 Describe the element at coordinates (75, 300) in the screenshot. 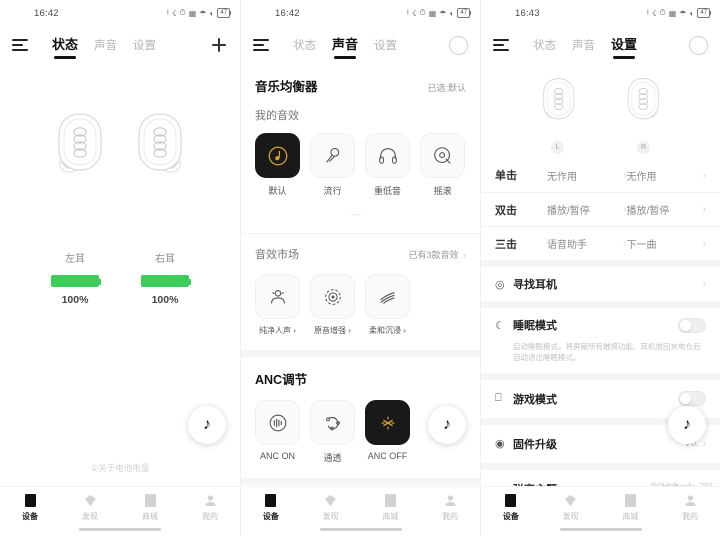

I see `left-battery-percent: 100%` at that location.